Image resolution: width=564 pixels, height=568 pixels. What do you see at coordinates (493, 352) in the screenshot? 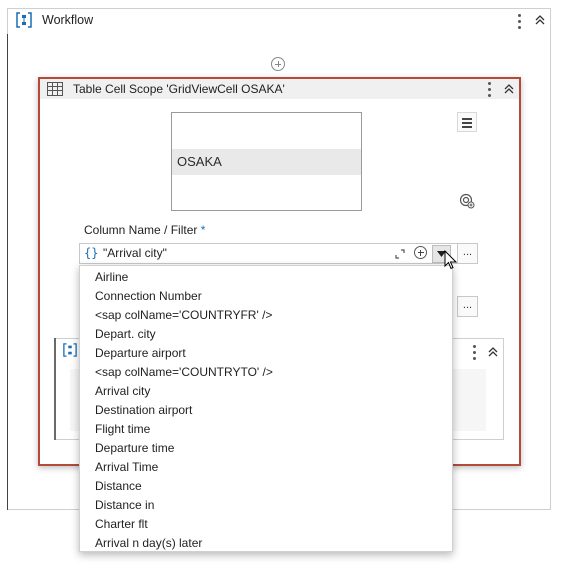
I see `inner-collapse-icon` at bounding box center [493, 352].